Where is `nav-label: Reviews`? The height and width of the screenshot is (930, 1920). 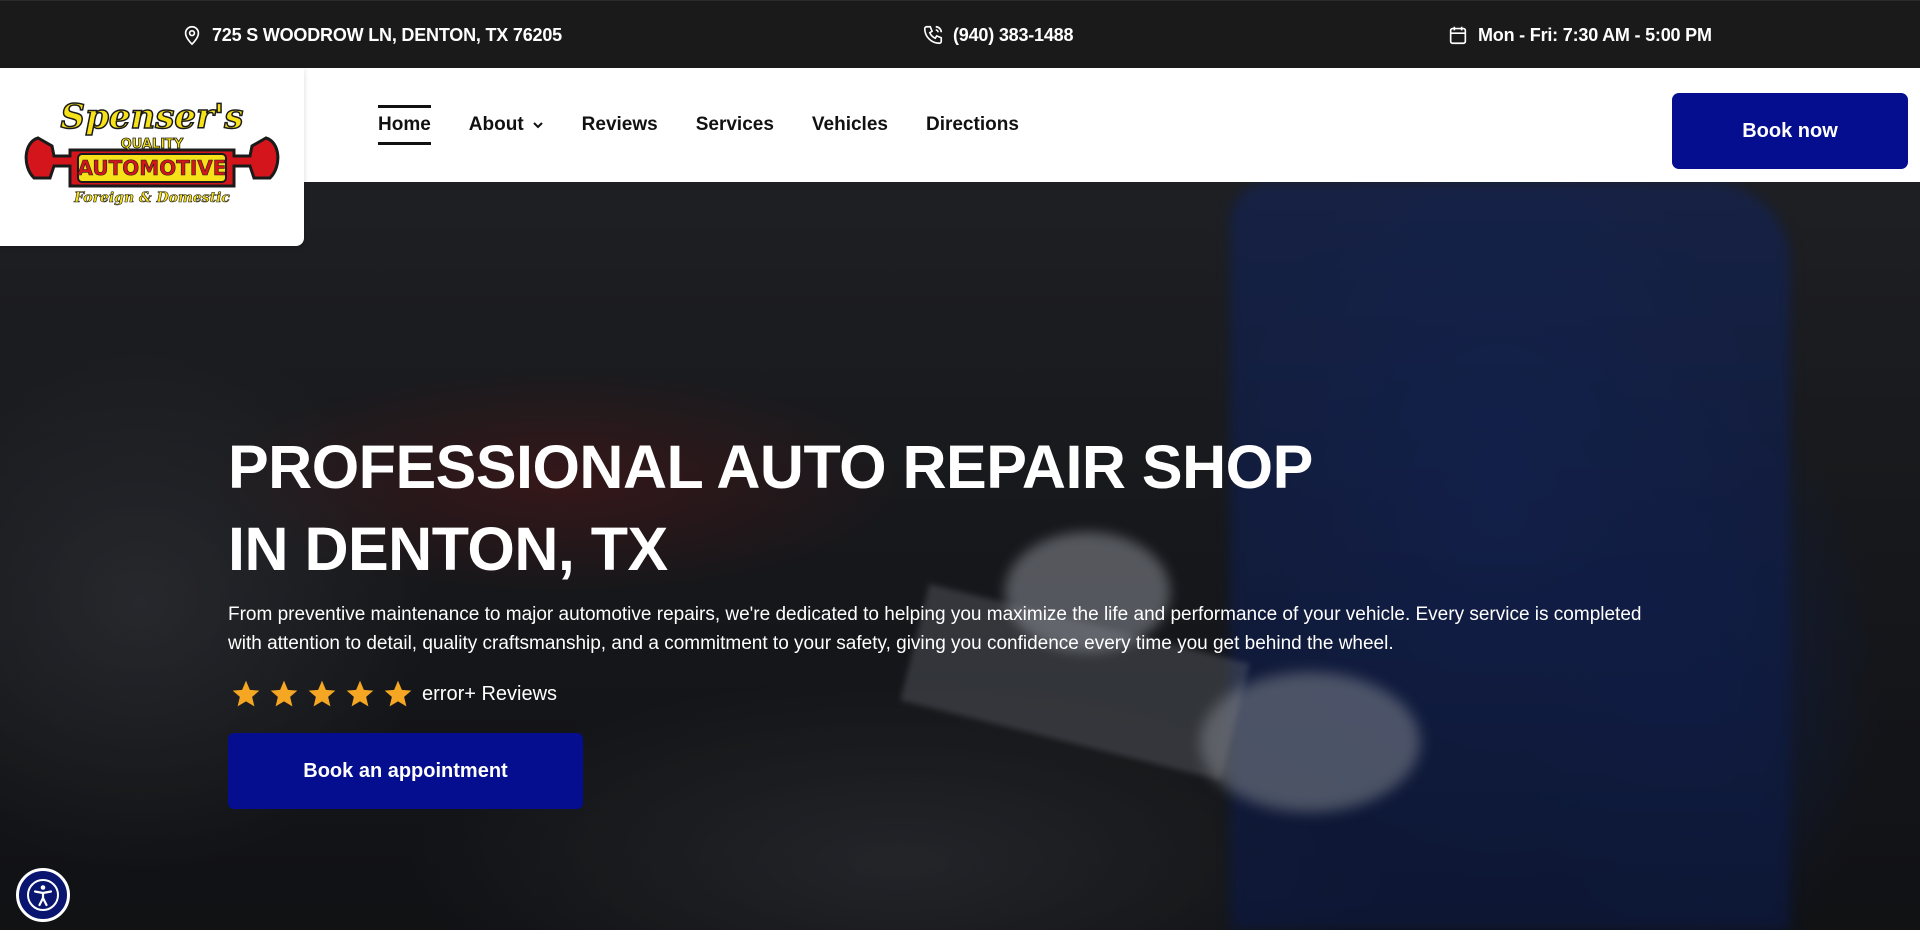 nav-label: Reviews is located at coordinates (619, 124).